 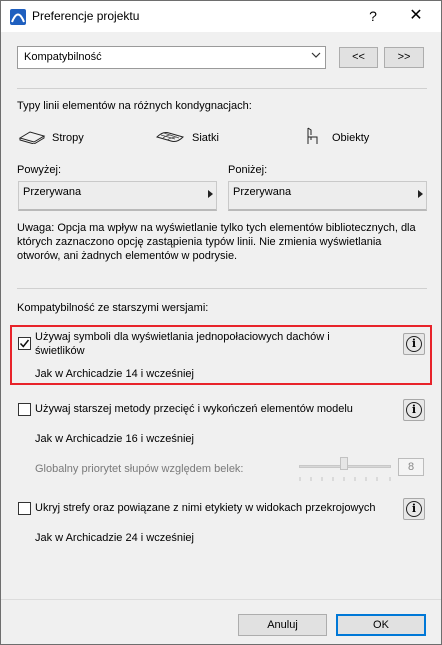 I want to click on slider-thumb, so click(x=344, y=463).